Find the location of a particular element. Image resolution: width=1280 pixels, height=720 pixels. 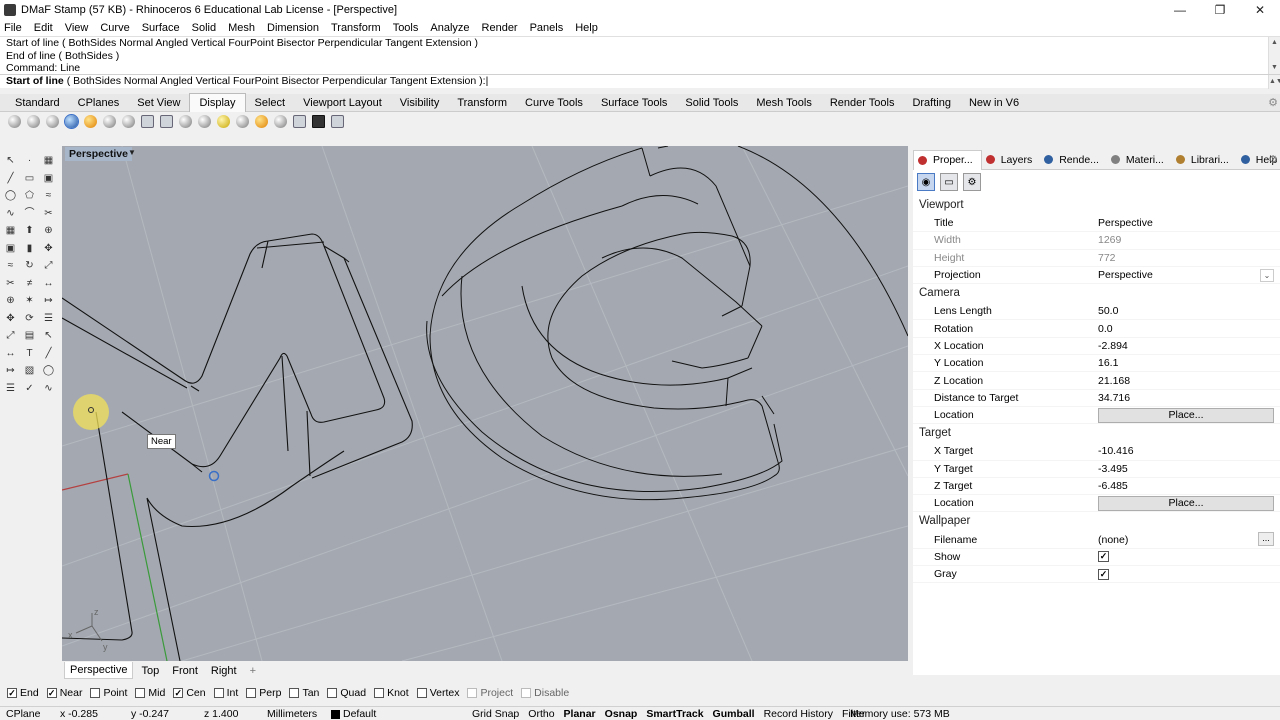

group-icon: ▧ is located at coordinates (29, 370).